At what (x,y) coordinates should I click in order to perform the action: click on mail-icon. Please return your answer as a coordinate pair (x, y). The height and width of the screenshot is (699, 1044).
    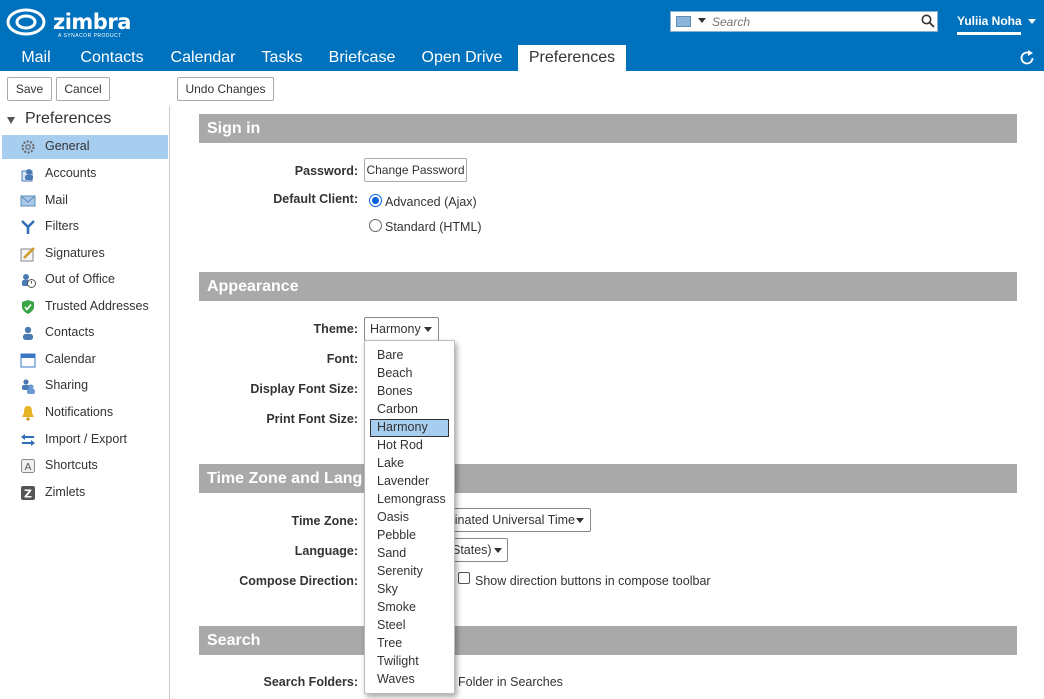
    Looking at the image, I should click on (28, 201).